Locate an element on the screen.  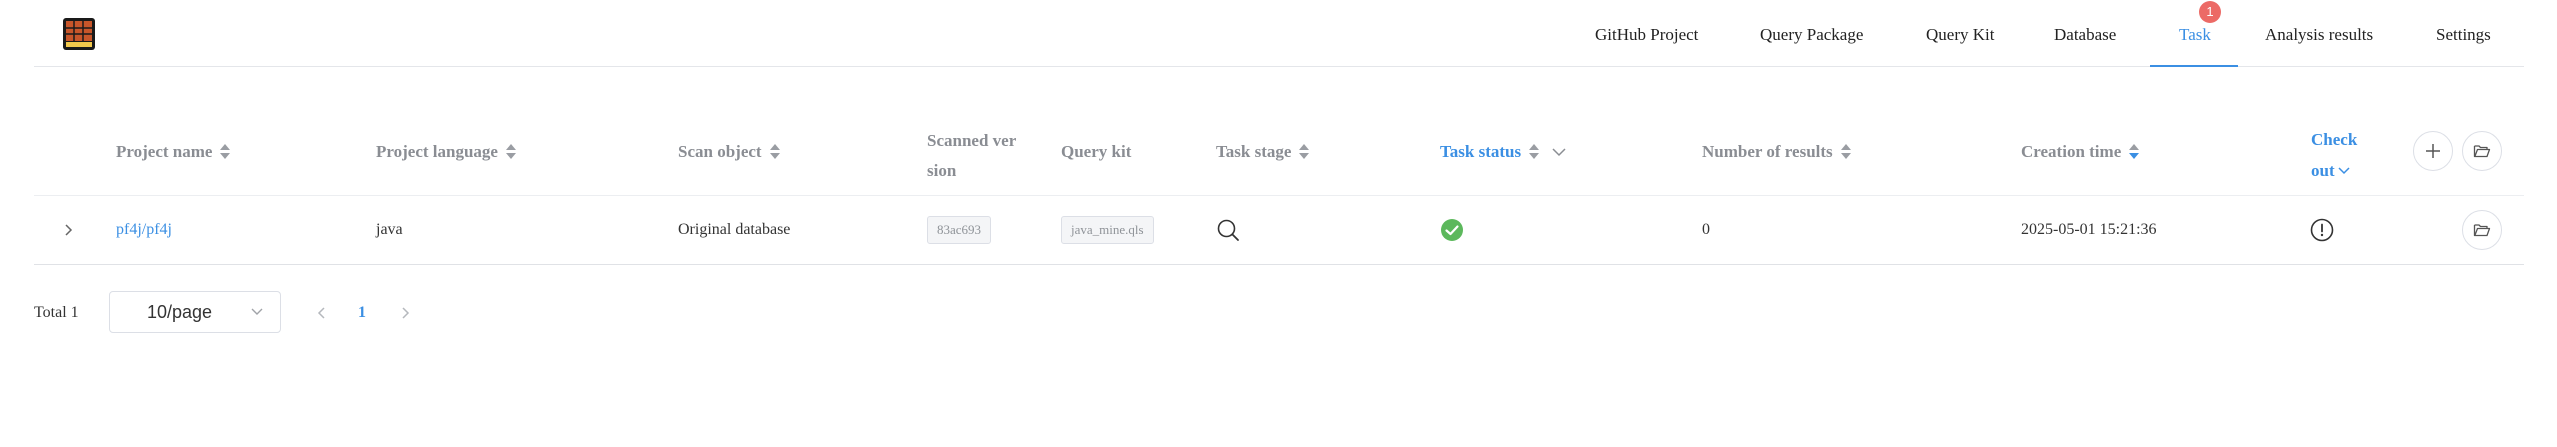
column-label: Number of results is located at coordinates (1767, 151).